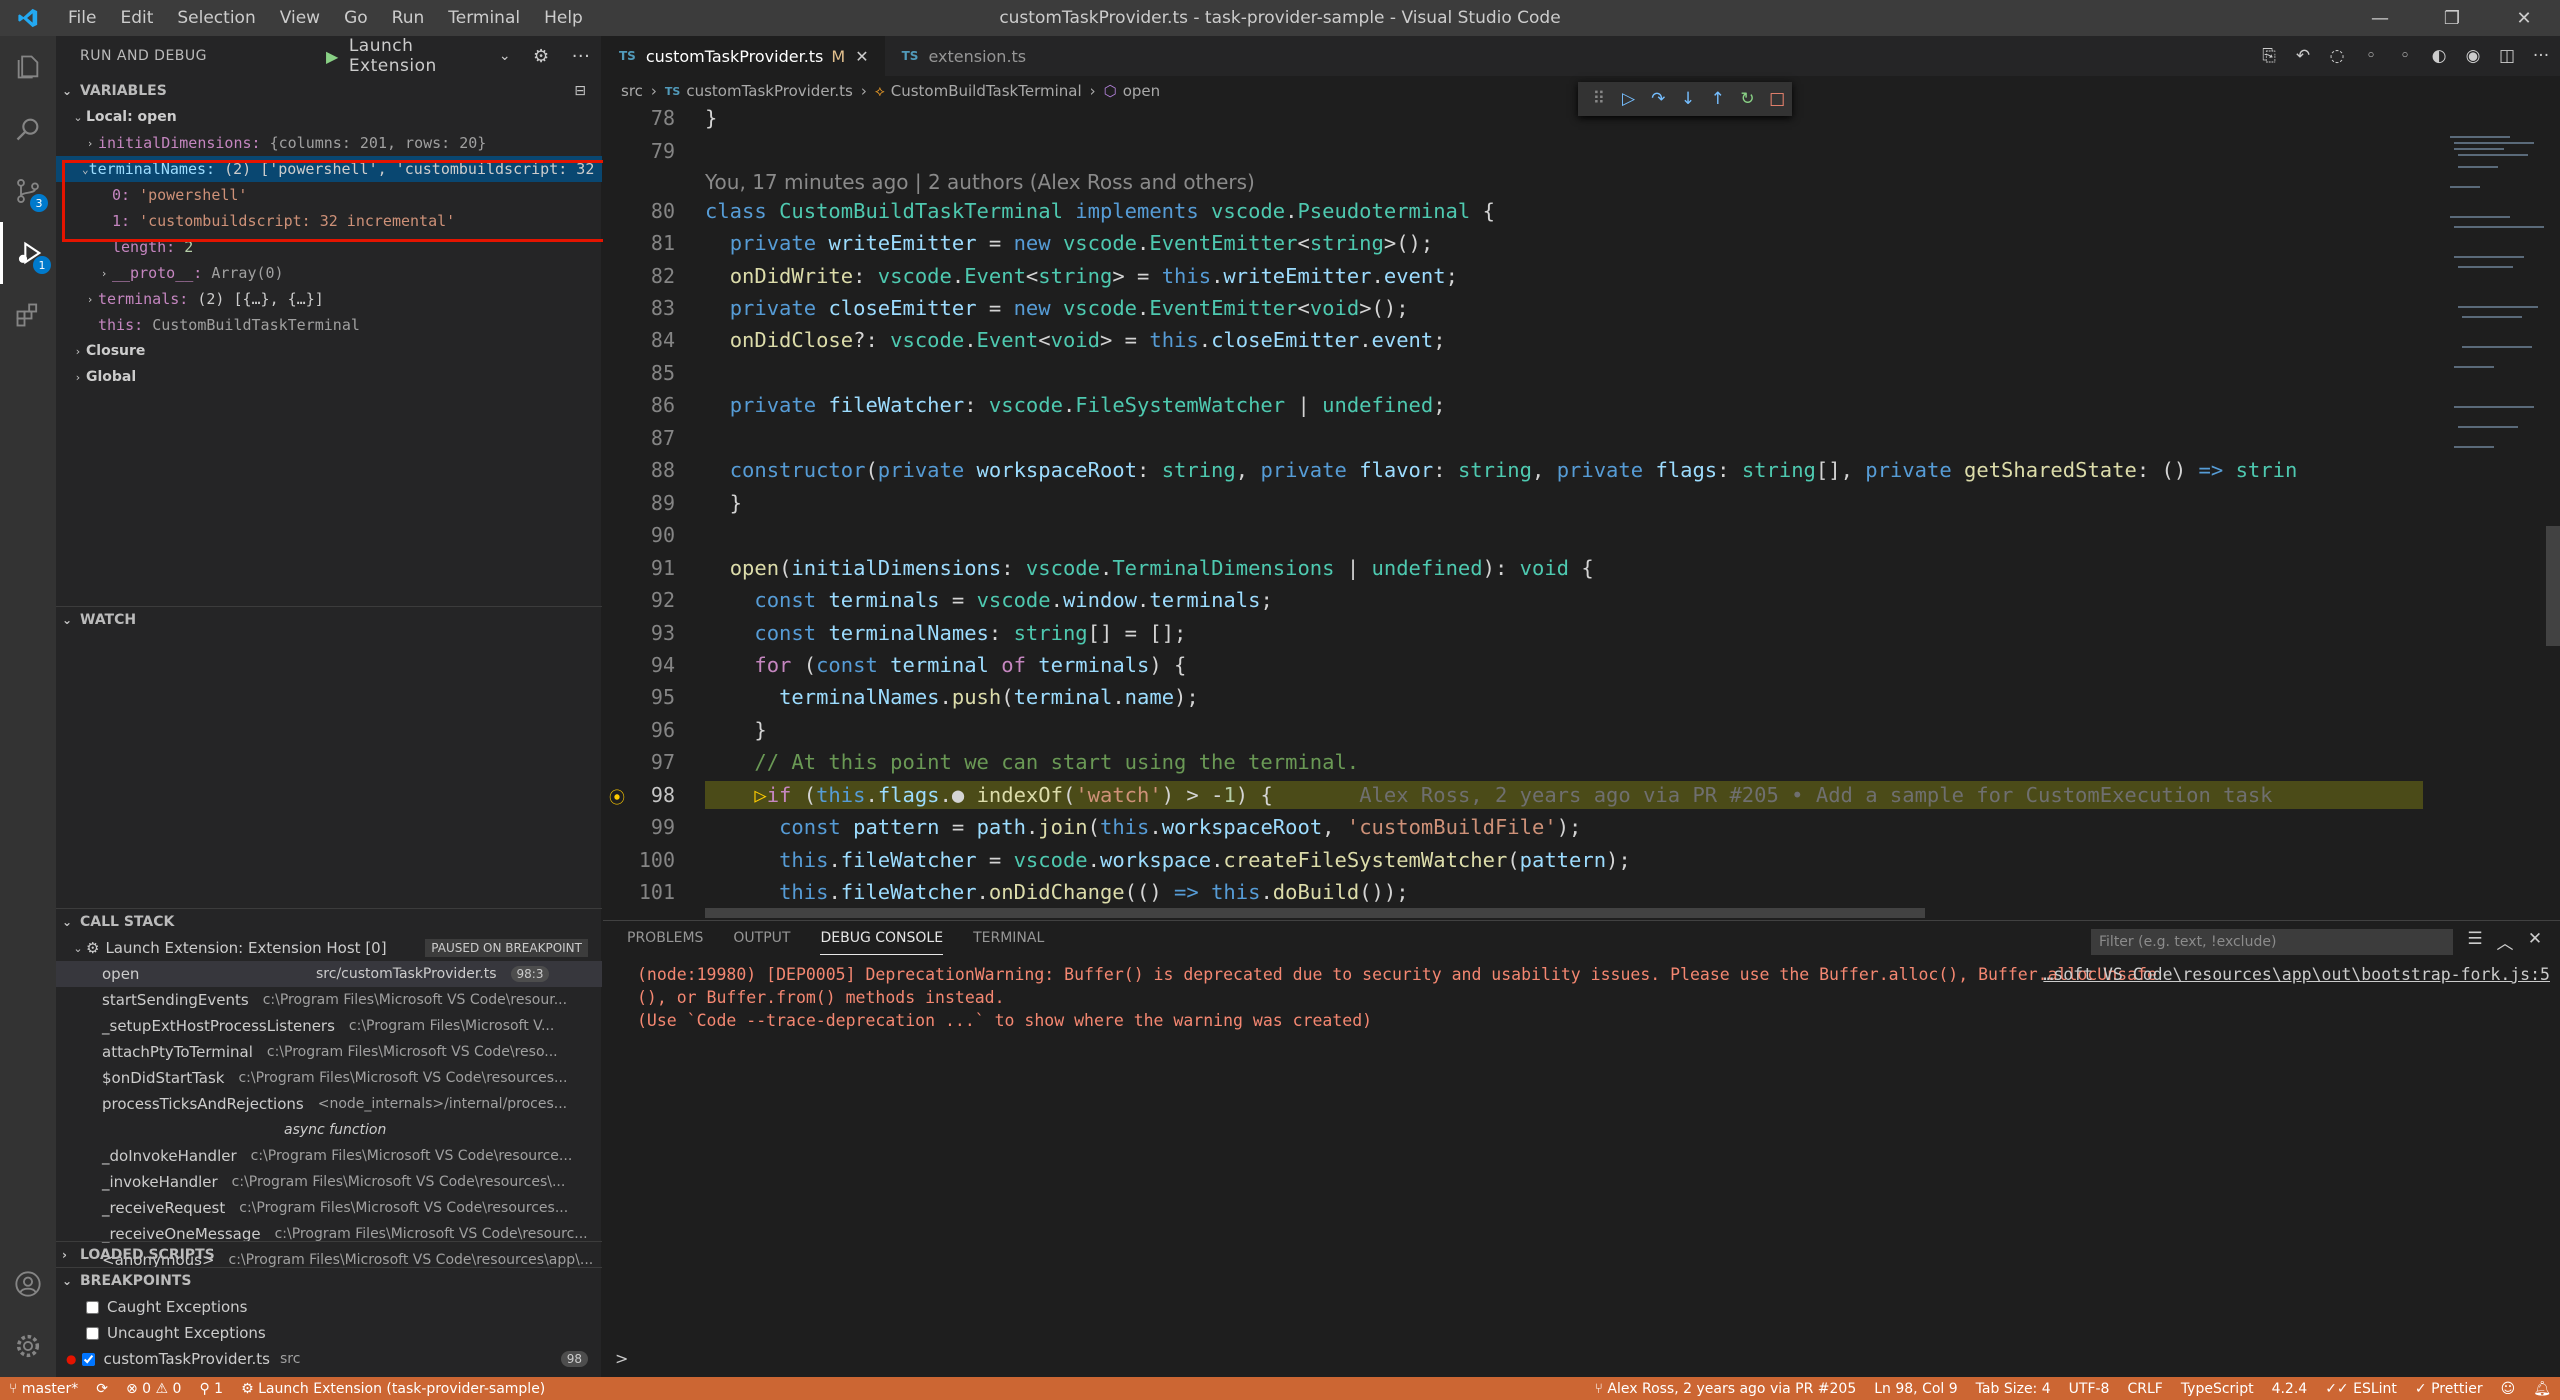 The height and width of the screenshot is (1400, 2560). What do you see at coordinates (28, 191) in the screenshot?
I see `source-control-icon: 3` at bounding box center [28, 191].